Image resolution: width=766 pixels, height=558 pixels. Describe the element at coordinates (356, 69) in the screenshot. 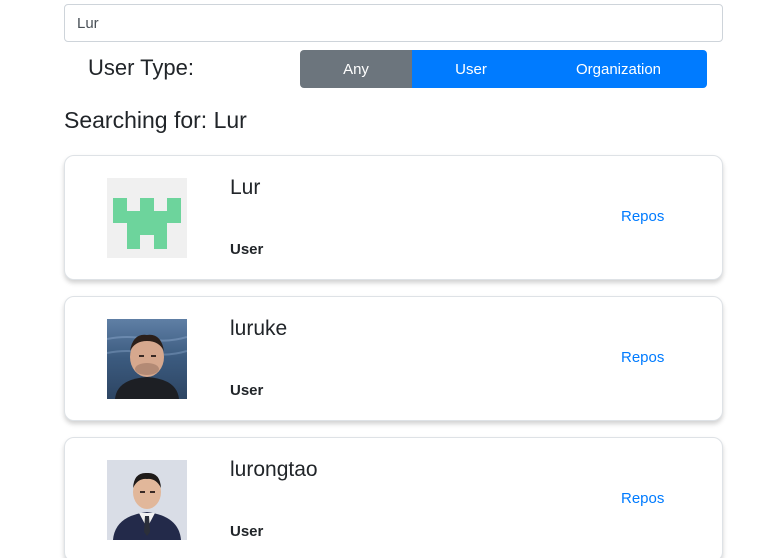

I see `filter-any-button: Any` at that location.